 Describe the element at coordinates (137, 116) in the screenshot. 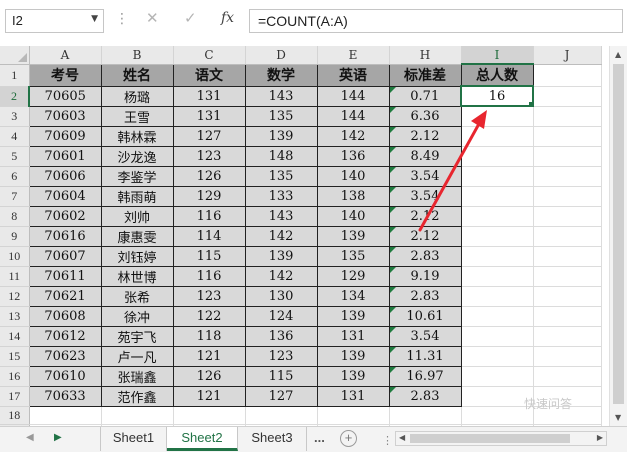

I see `data-cell: 王雪` at that location.